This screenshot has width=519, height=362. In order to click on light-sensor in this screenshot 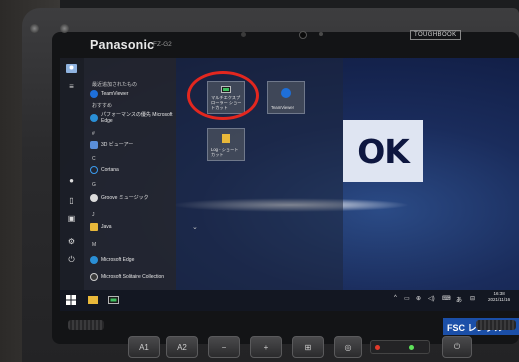, I will do `click(243, 34)`.